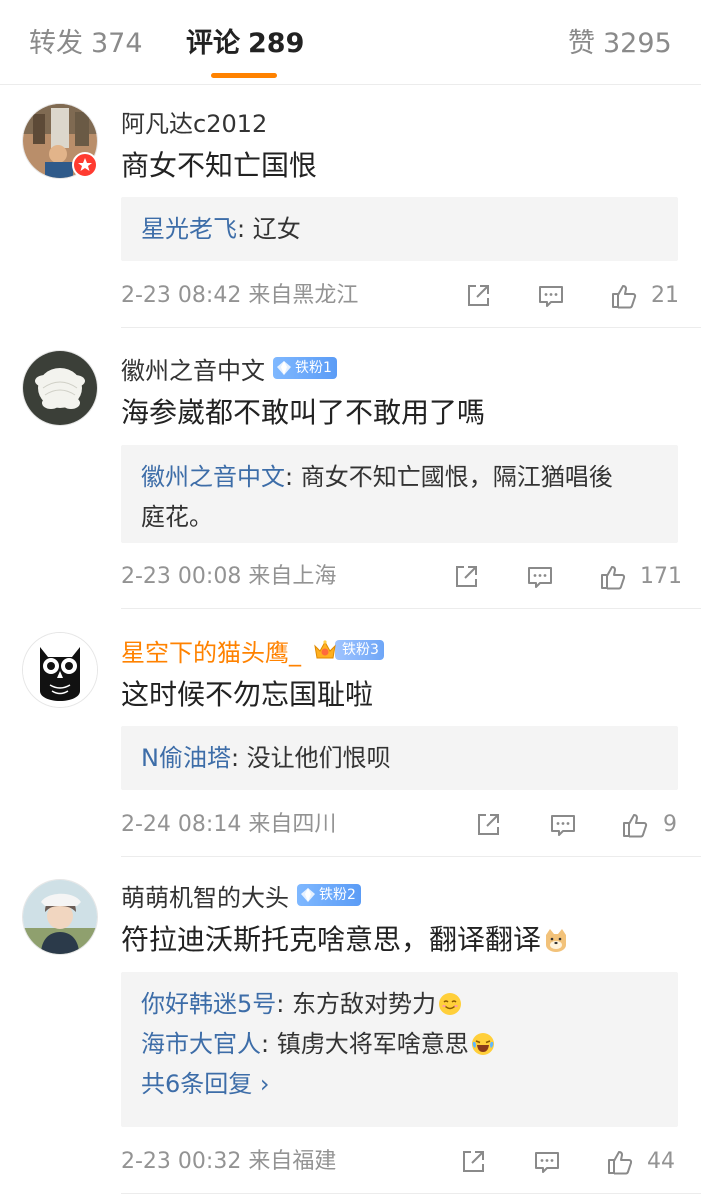 The image size is (701, 1200). I want to click on reply-box: 徽州之音中文: 商女不知亡國恨，隔江猶唱後 庭花。, so click(399, 494).